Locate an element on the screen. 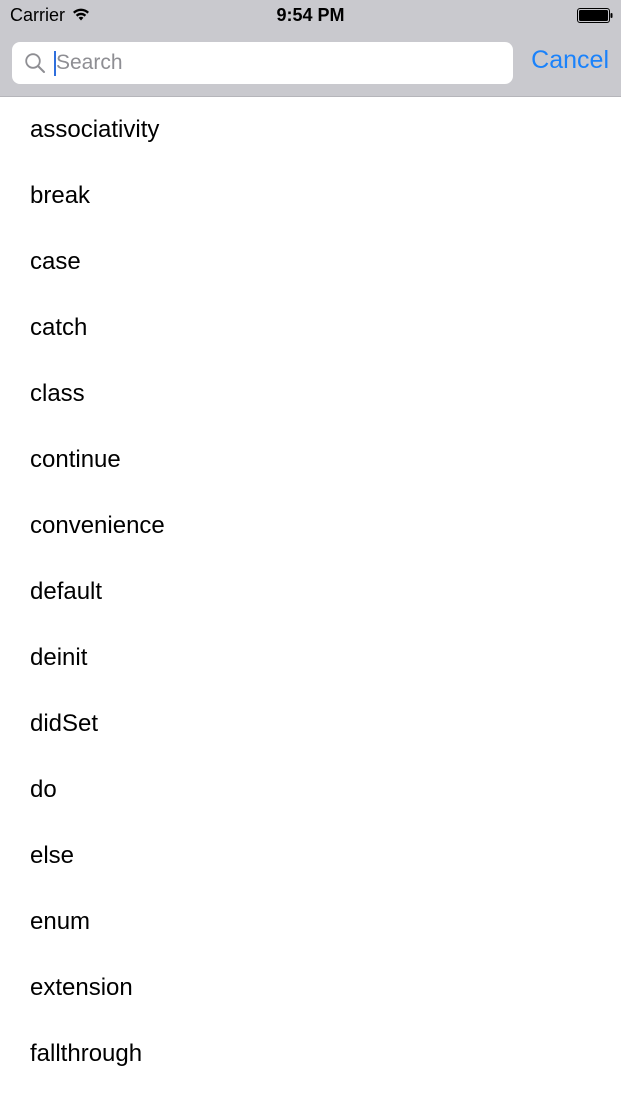 This screenshot has height=1104, width=621. search-field is located at coordinates (262, 63).